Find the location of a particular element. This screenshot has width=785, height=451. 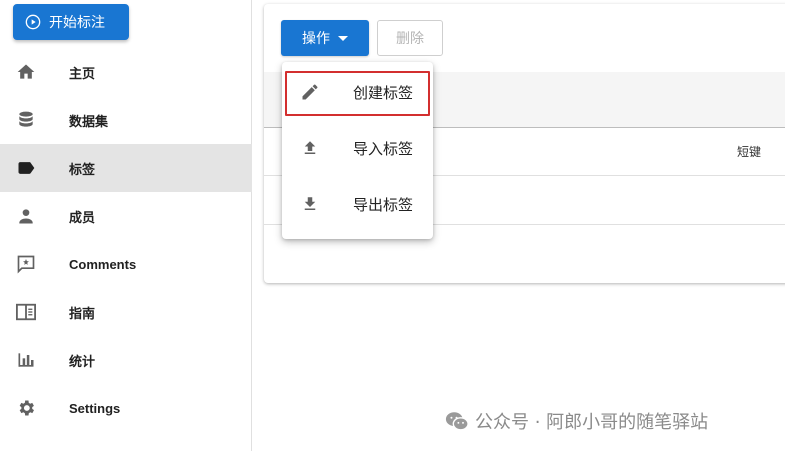

menu-item-import-labels: 导入标签 is located at coordinates (357, 148).